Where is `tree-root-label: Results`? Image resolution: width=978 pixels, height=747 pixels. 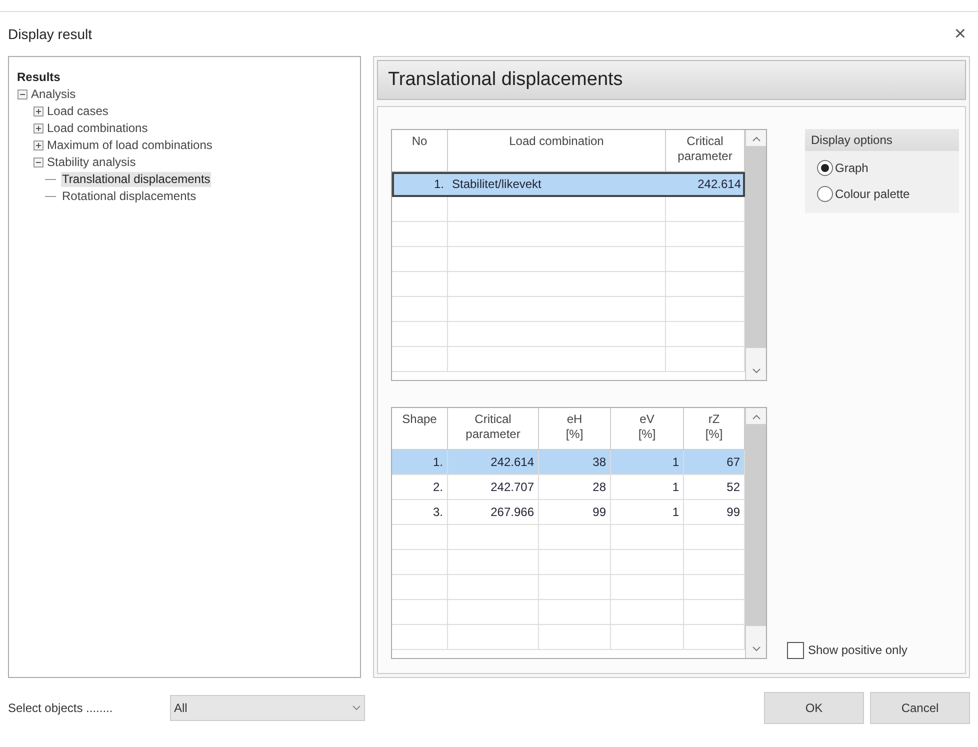
tree-root-label: Results is located at coordinates (39, 77).